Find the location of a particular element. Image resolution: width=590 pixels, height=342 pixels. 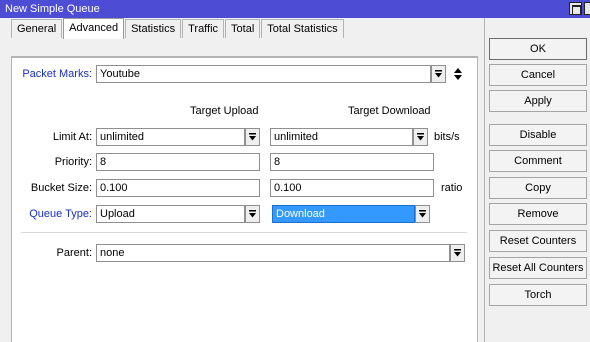

reset-counters-button: Reset Counters is located at coordinates (538, 241).